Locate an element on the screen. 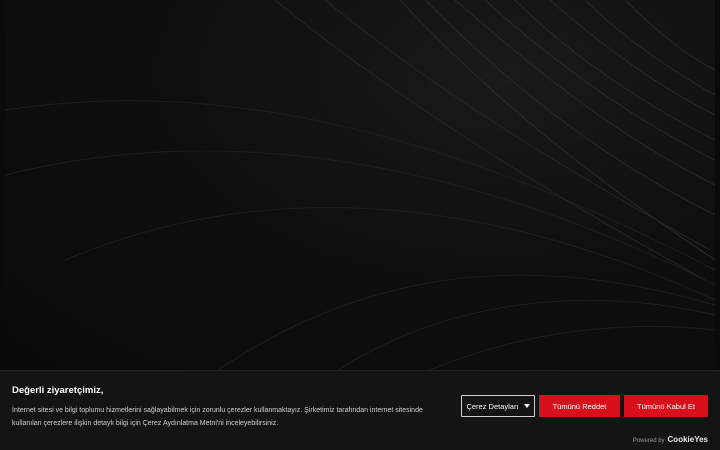  reject-all-button: Tümünü Reddet is located at coordinates (579, 406).